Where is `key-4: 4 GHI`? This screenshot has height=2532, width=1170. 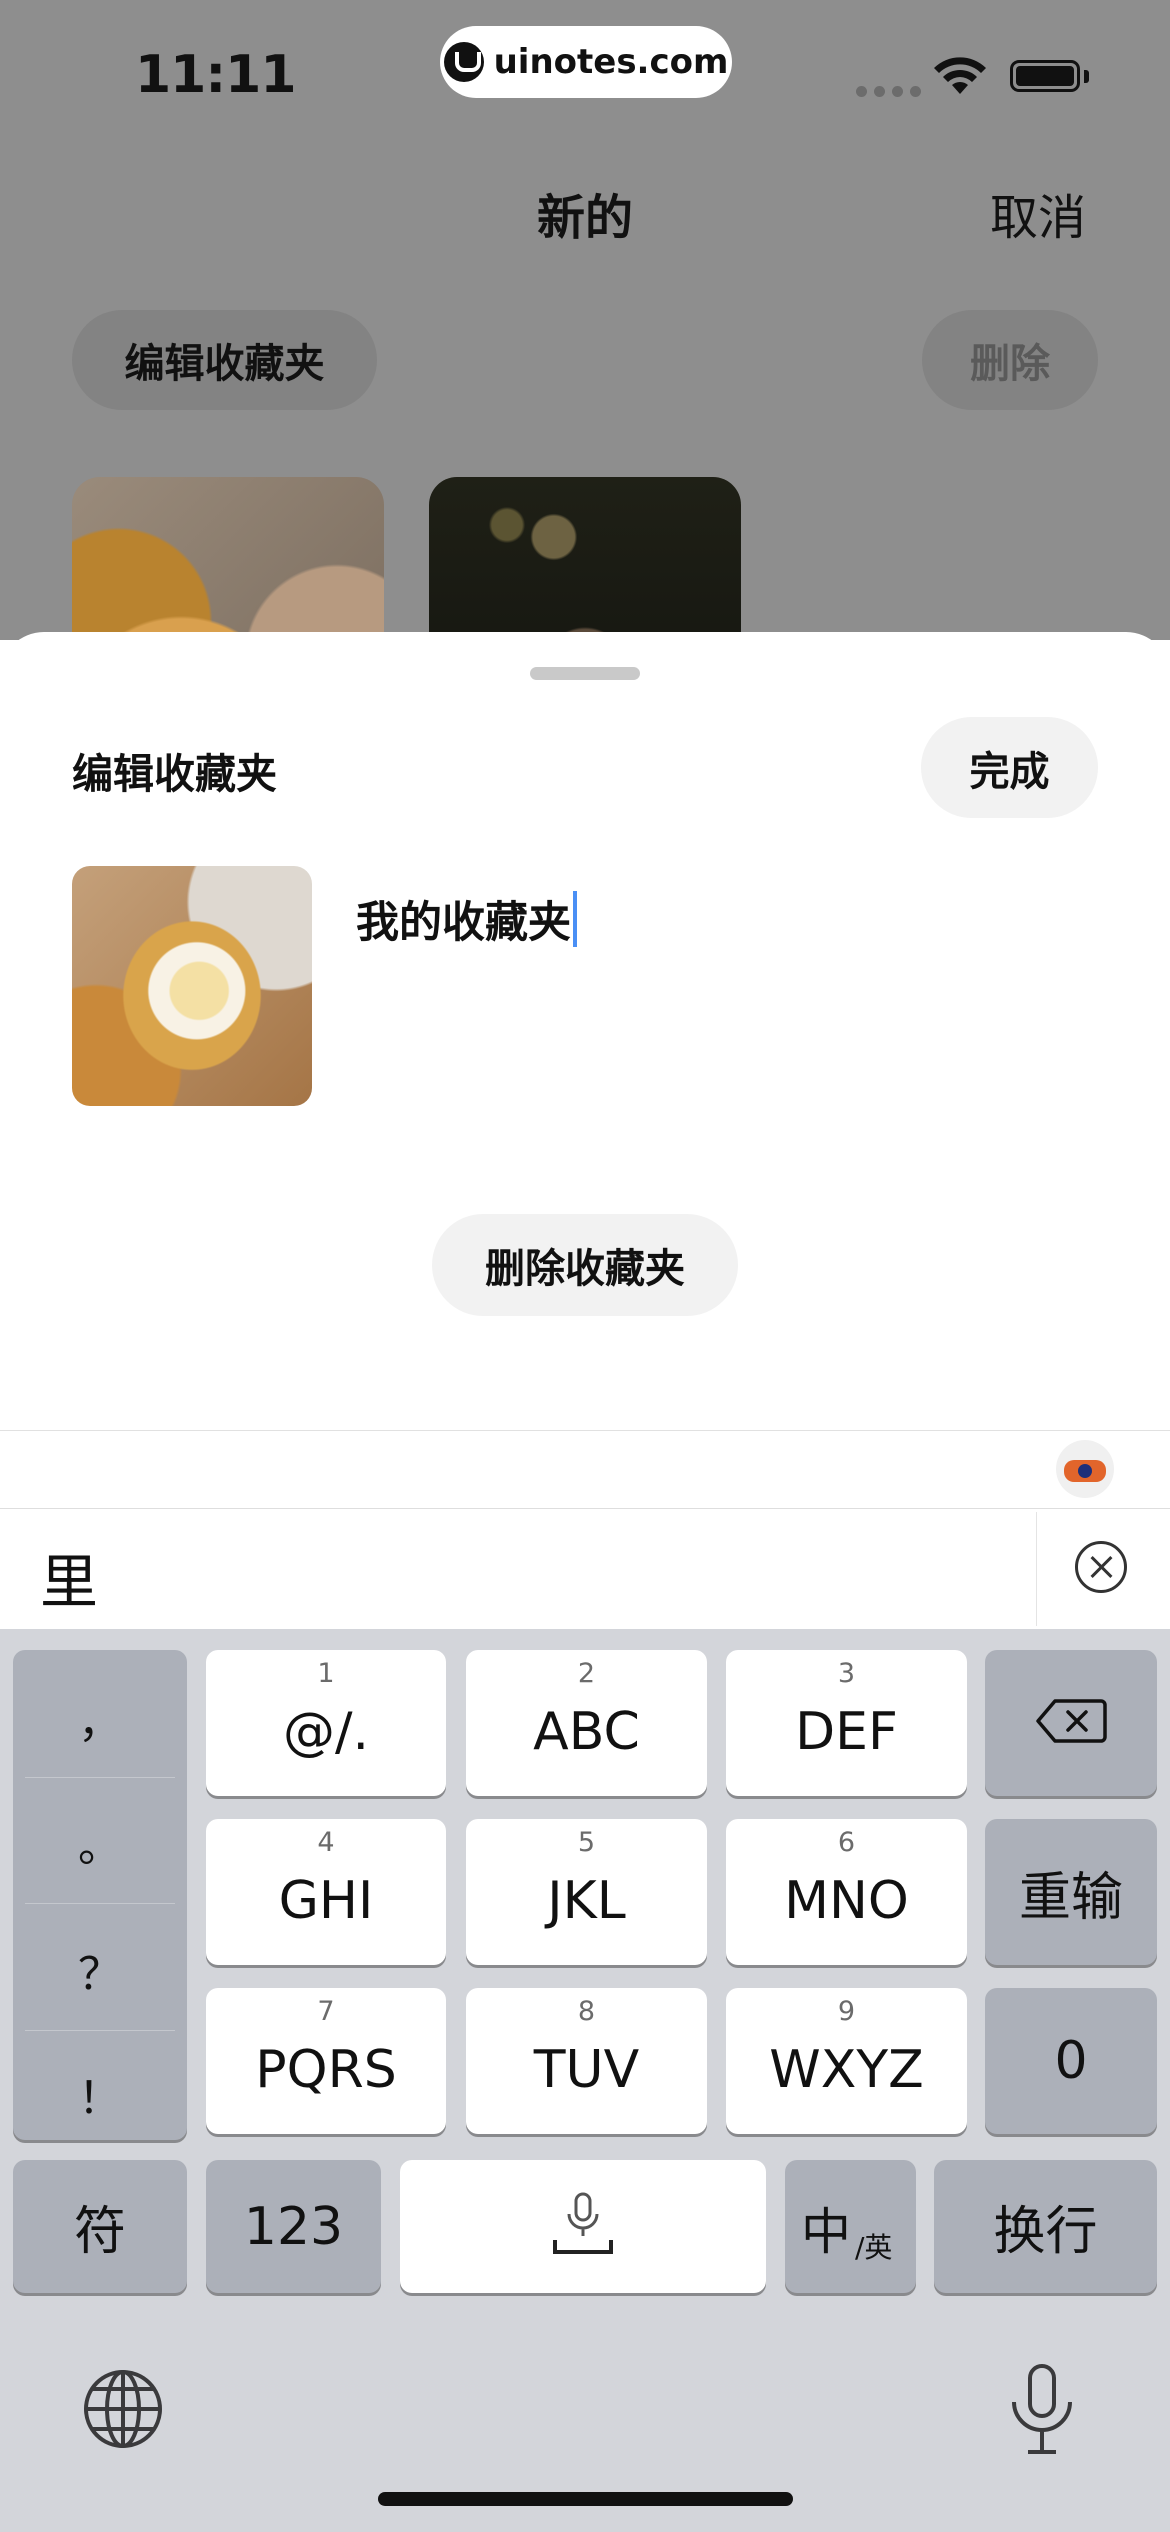
key-4: 4 GHI is located at coordinates (326, 1892).